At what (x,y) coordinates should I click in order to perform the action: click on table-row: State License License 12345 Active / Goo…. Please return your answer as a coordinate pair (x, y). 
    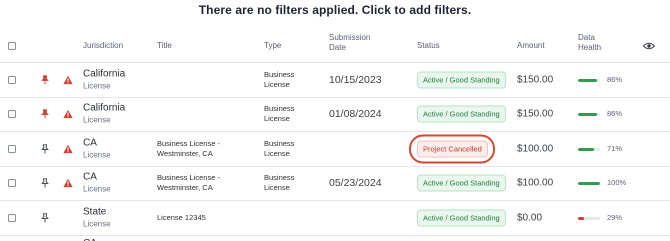
    Looking at the image, I should click on (335, 218).